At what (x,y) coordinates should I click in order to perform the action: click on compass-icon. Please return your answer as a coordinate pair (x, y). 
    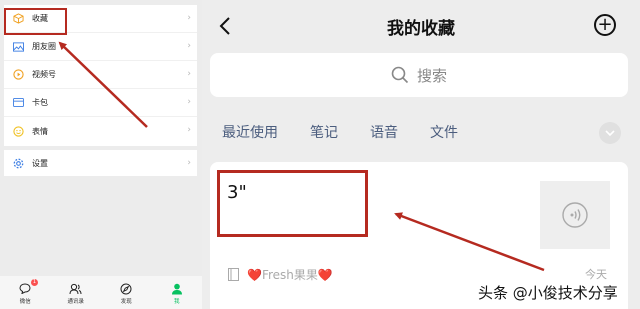
    Looking at the image, I should click on (126, 288).